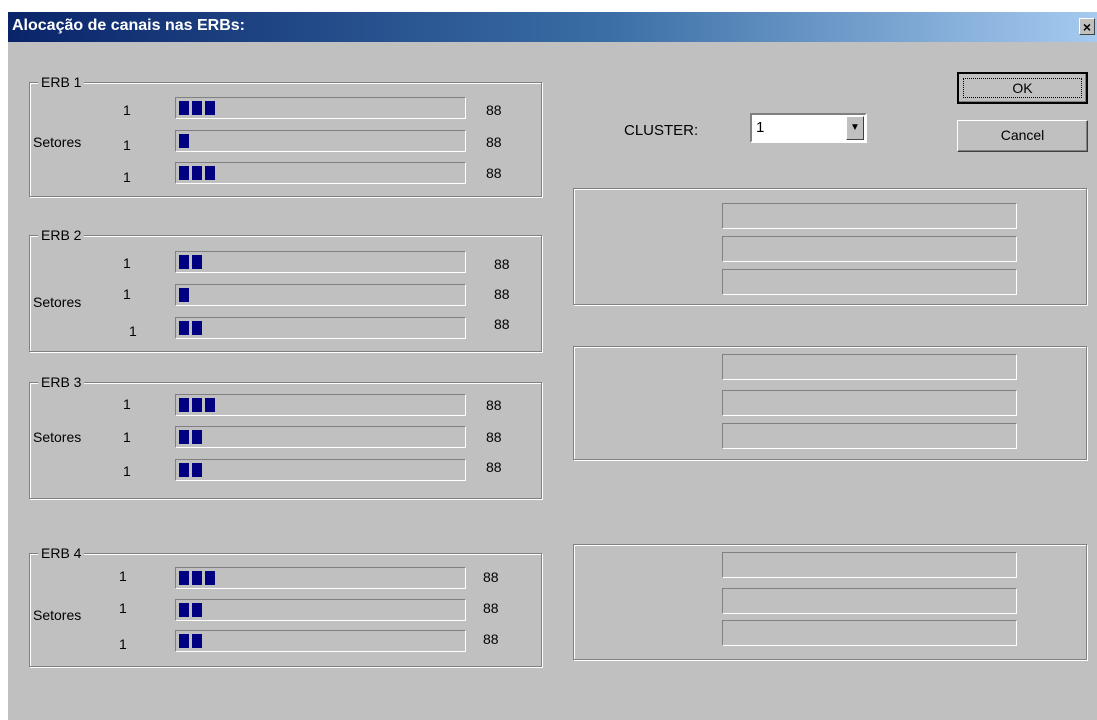  What do you see at coordinates (61, 235) in the screenshot?
I see `erb-2-title: ERB 2` at bounding box center [61, 235].